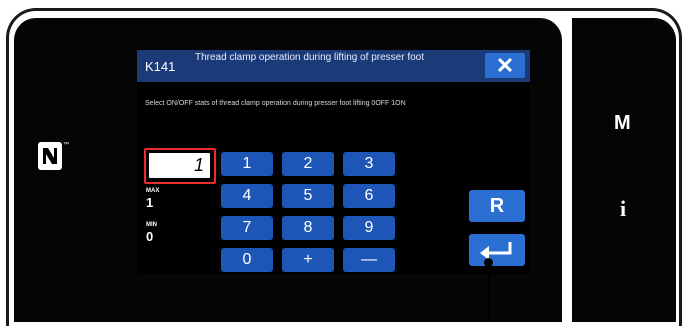  Describe the element at coordinates (150, 236) in the screenshot. I see `min-value: 0` at that location.